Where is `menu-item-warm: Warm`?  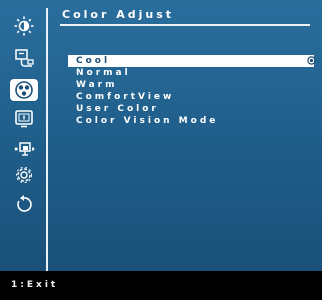
menu-item-warm: Warm is located at coordinates (191, 85).